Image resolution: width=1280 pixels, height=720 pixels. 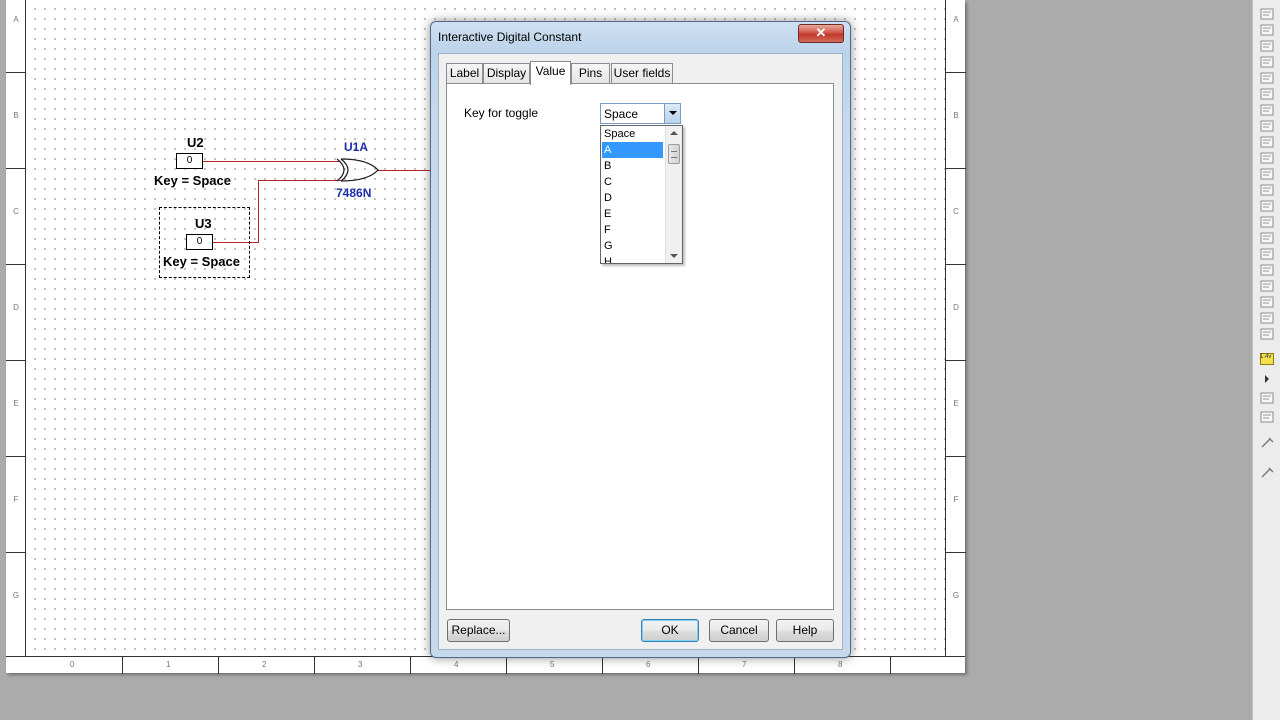 What do you see at coordinates (674, 133) in the screenshot?
I see `scroll-up-icon` at bounding box center [674, 133].